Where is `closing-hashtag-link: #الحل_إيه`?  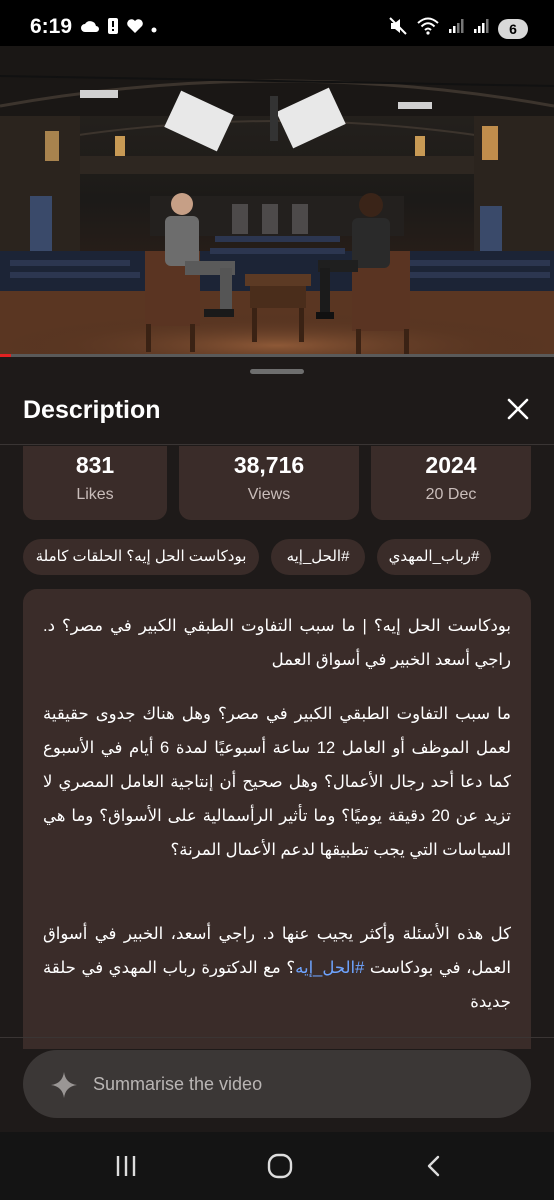 closing-hashtag-link: #الحل_إيه is located at coordinates (329, 968).